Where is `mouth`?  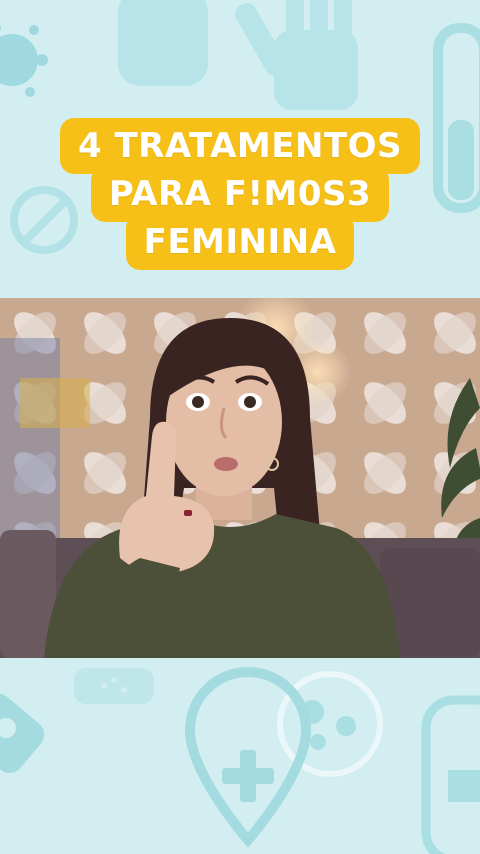 mouth is located at coordinates (226, 464).